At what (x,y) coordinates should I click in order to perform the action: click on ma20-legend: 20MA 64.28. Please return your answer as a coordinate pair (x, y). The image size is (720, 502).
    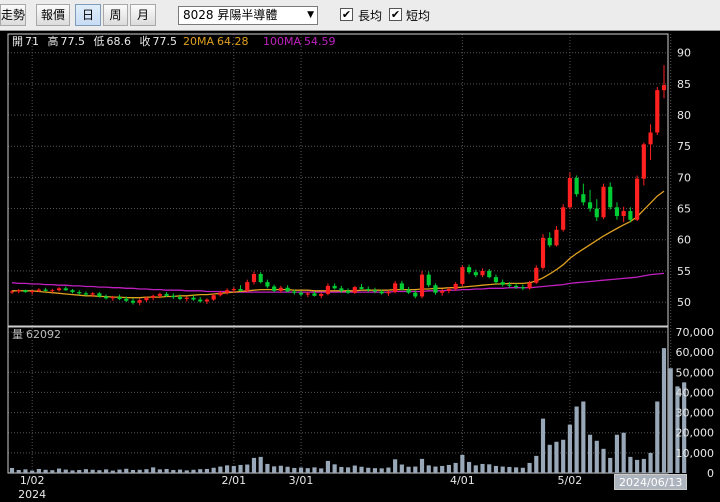
    Looking at the image, I should click on (216, 41).